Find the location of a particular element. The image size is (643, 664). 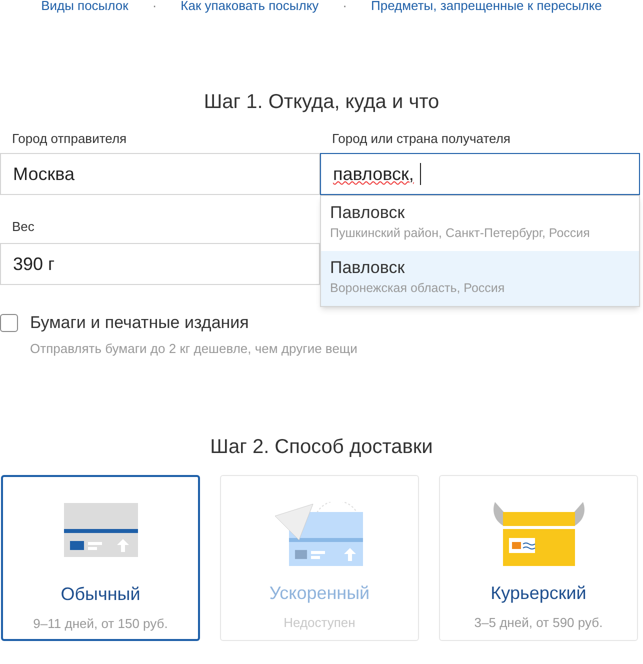

option-title: Обычный is located at coordinates (100, 594).